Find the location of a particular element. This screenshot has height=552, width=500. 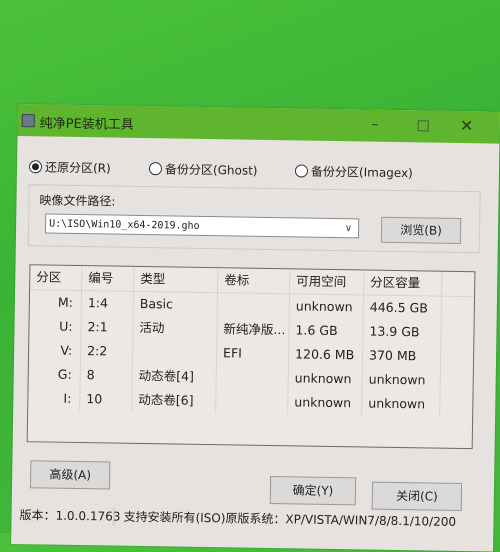

table-cell: G: is located at coordinates (54, 375).